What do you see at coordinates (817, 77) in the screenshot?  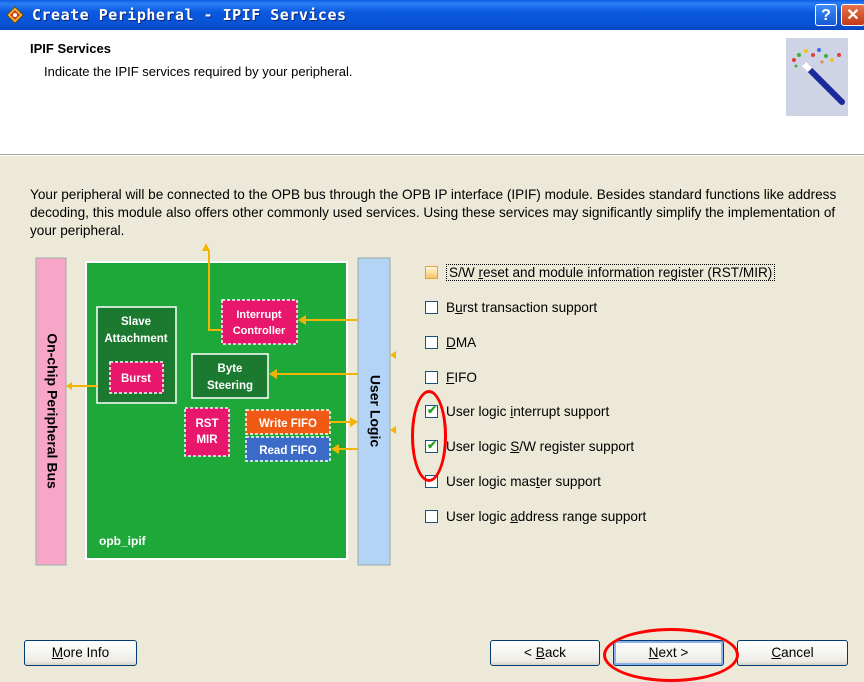 I see `wizard-wand-icon` at bounding box center [817, 77].